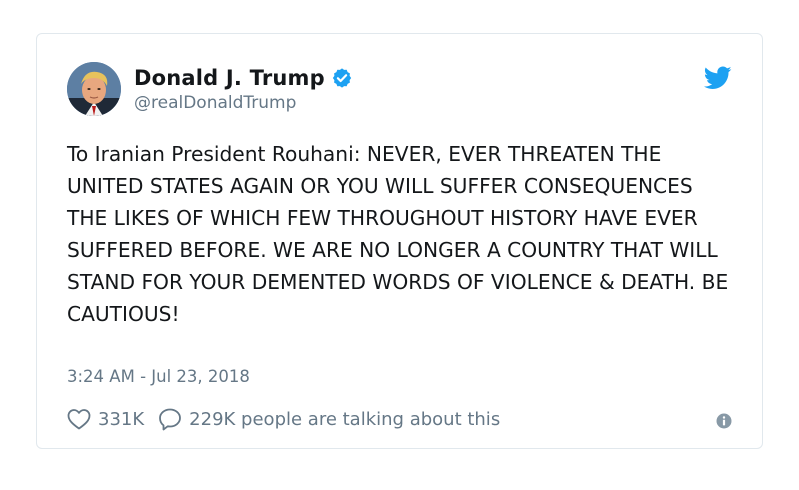 This screenshot has height=490, width=799. Describe the element at coordinates (718, 78) in the screenshot. I see `twitter-bird-icon` at that location.